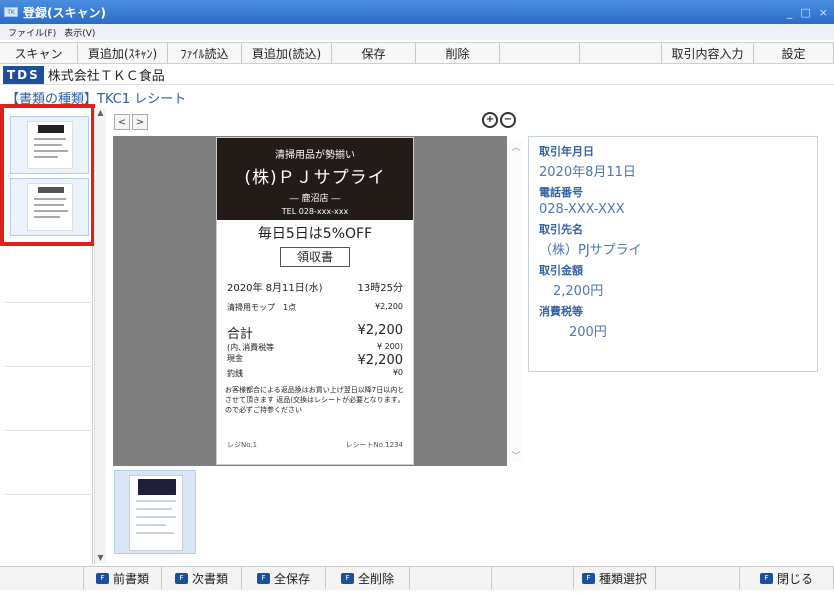 This screenshot has height=593, width=834. I want to click on save-button: 保存, so click(374, 53).